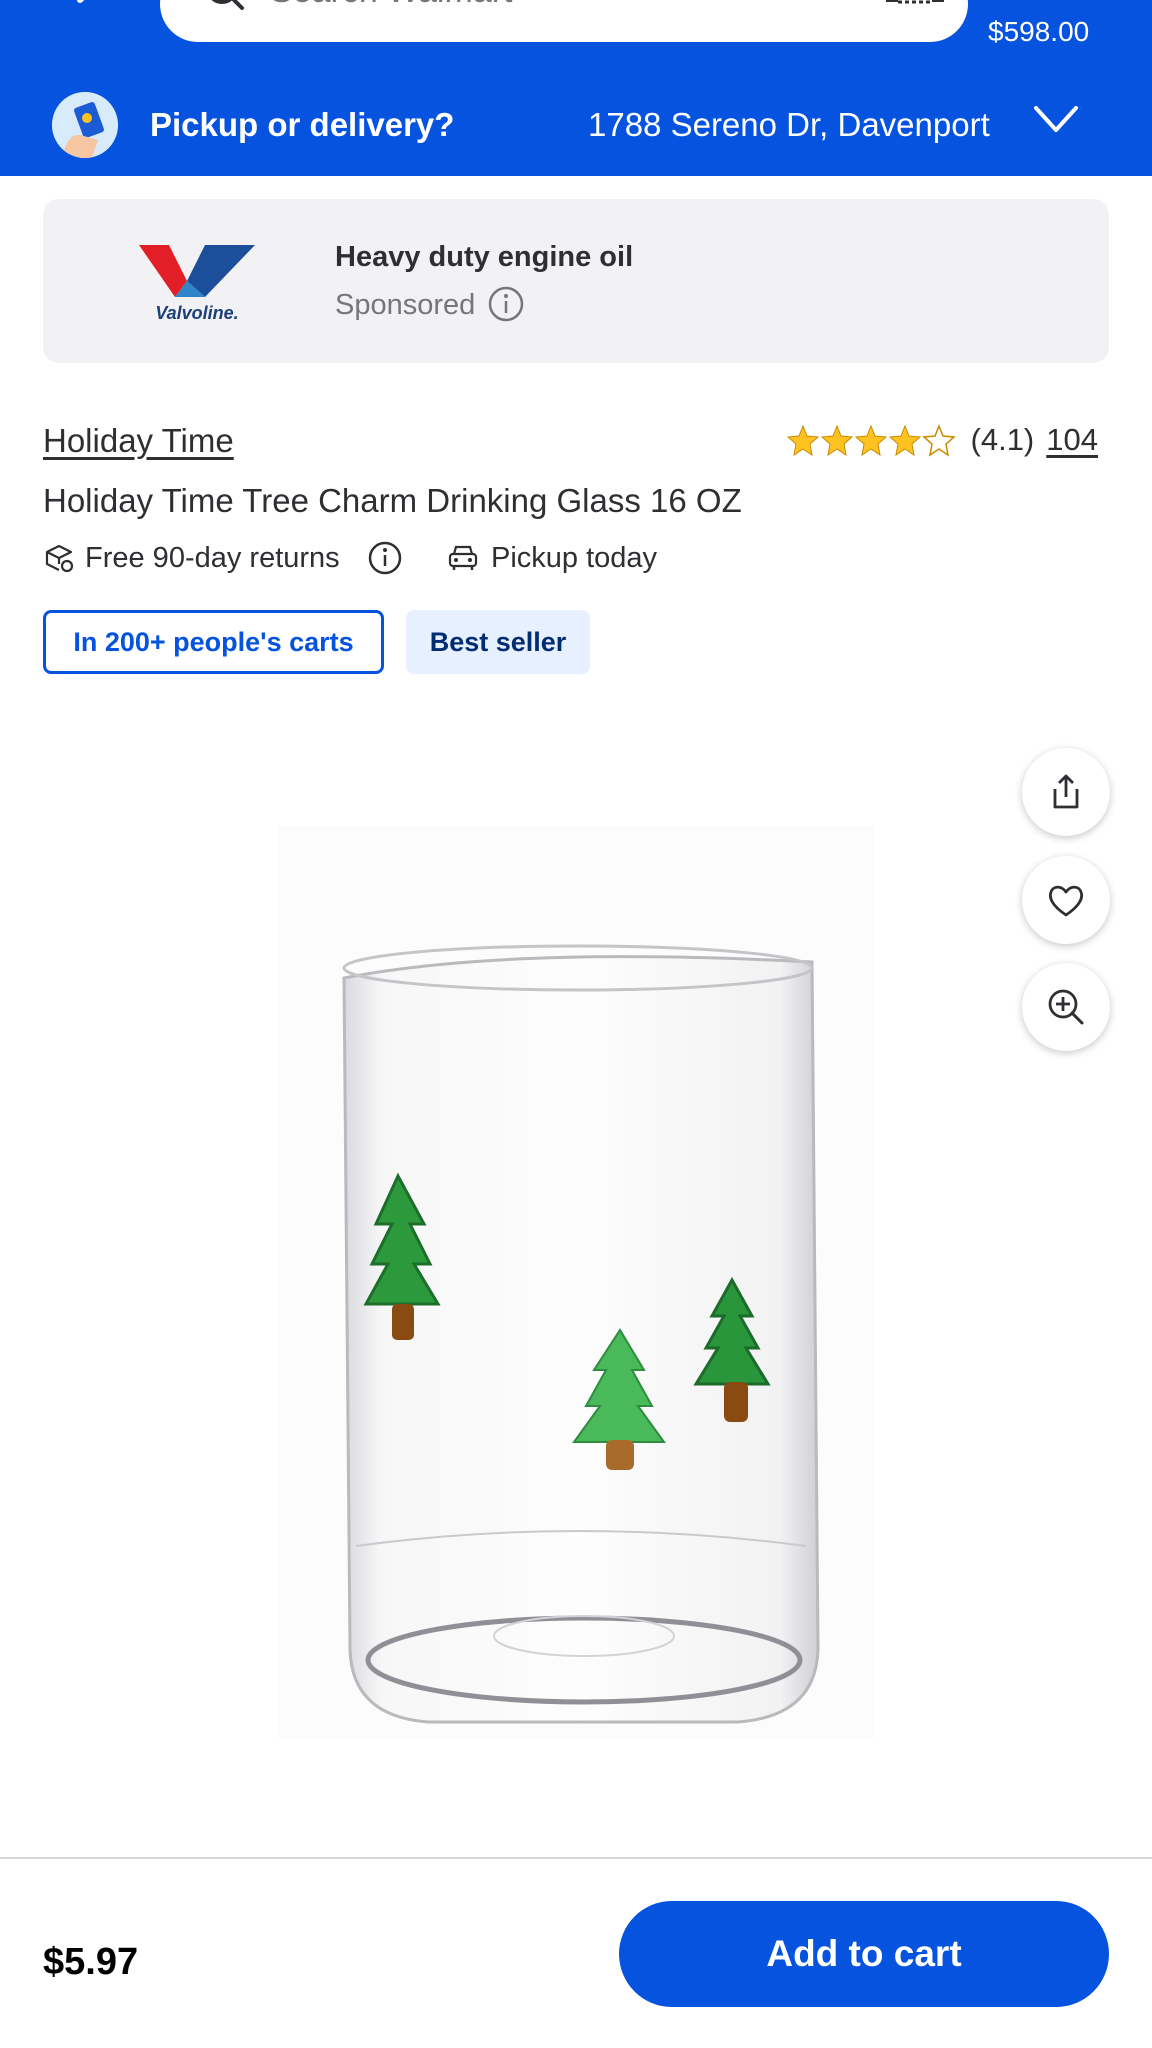  What do you see at coordinates (1002, 439) in the screenshot?
I see `rating-value: (4.1)` at bounding box center [1002, 439].